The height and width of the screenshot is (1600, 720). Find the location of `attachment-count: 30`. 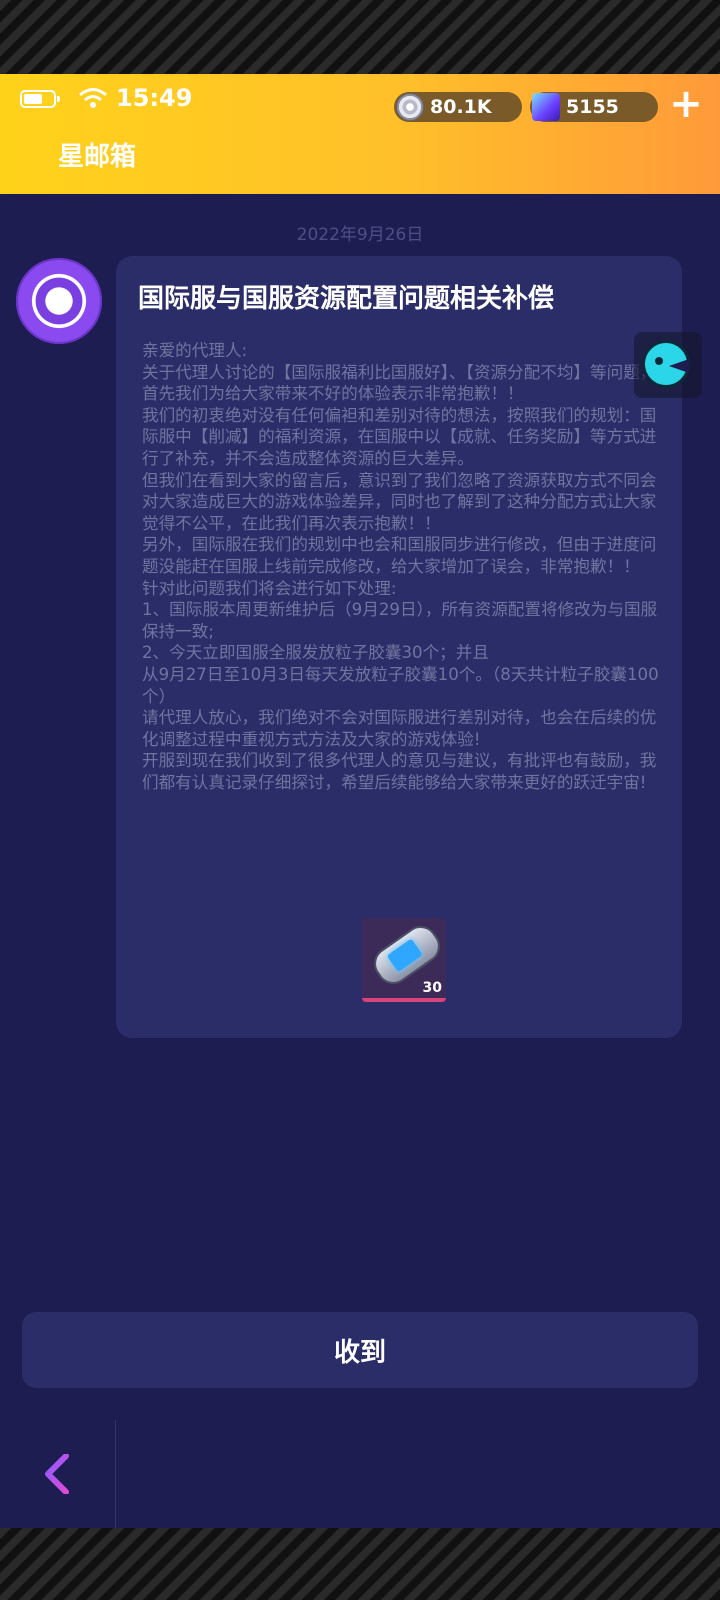

attachment-count: 30 is located at coordinates (432, 988).